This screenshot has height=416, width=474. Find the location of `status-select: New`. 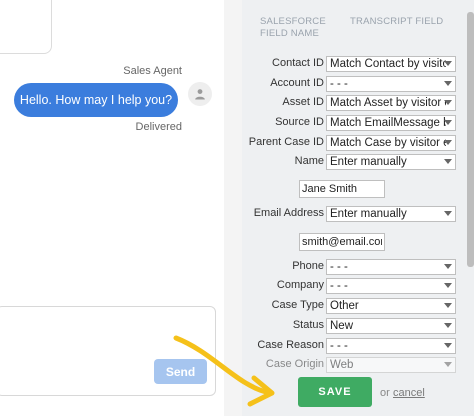

status-select: New is located at coordinates (391, 326).